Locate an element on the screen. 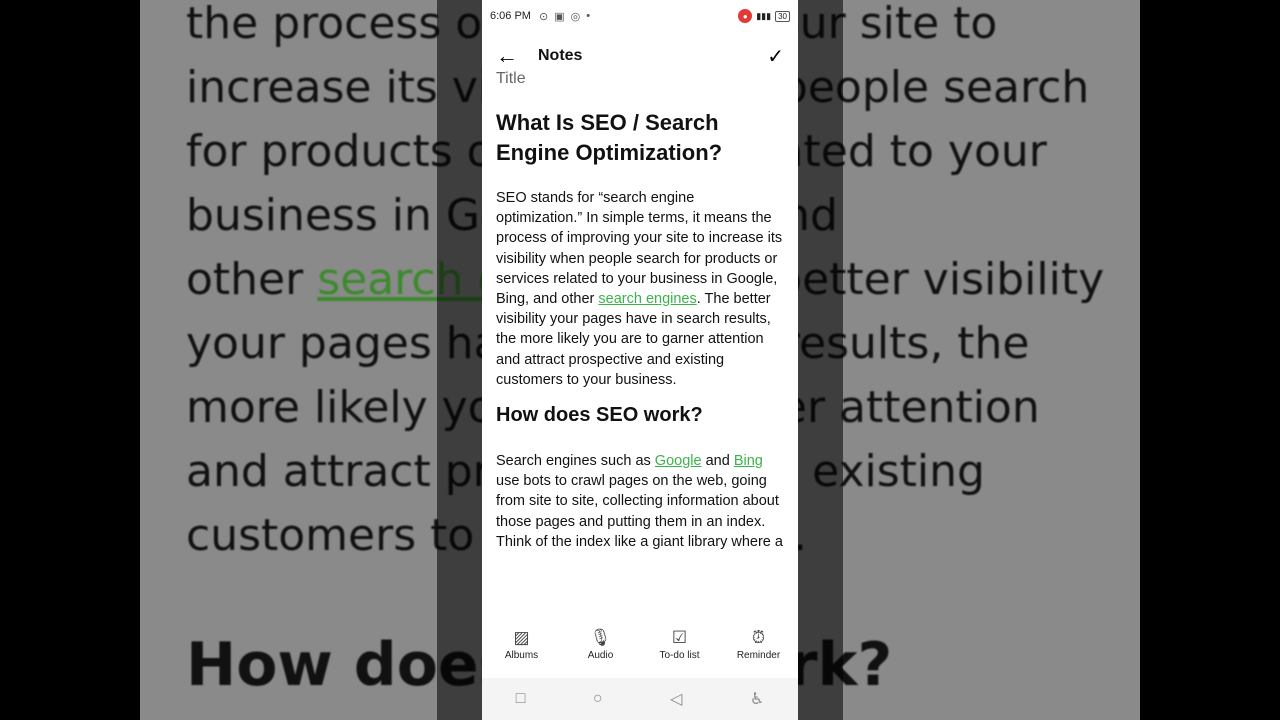 The width and height of the screenshot is (1280, 720). accessibility-icon: ♿︎ is located at coordinates (757, 699).